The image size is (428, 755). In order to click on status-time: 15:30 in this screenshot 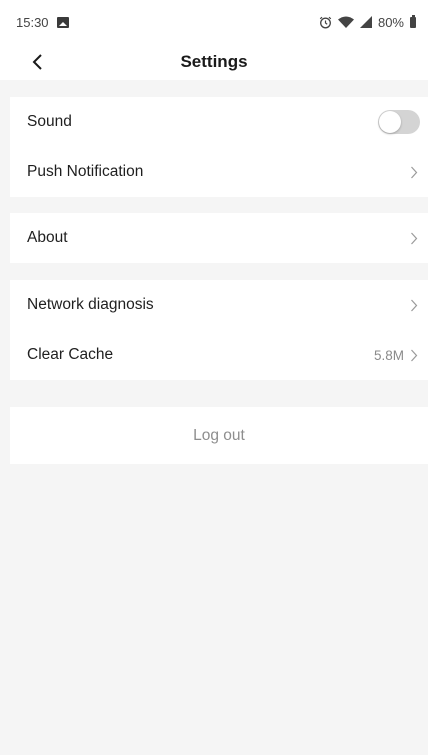, I will do `click(32, 22)`.